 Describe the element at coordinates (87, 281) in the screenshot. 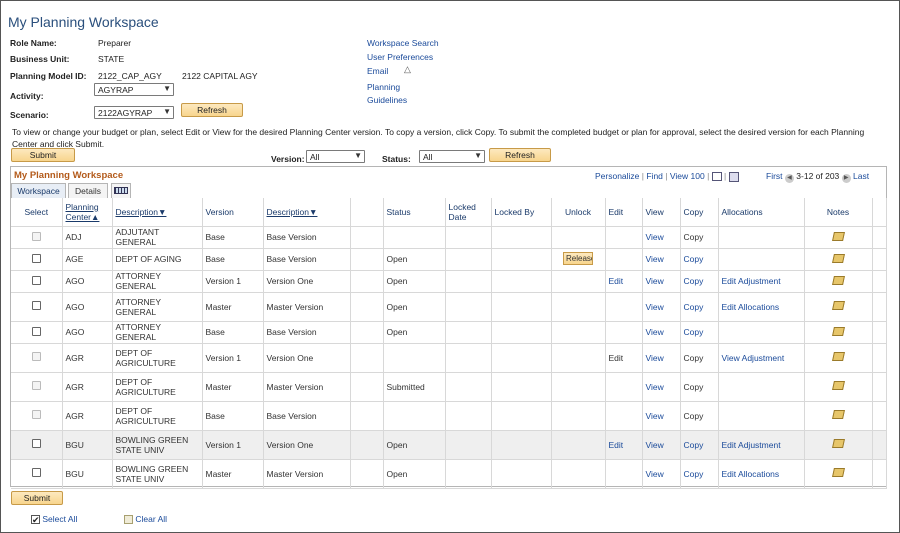

I see `planning-center-cell: AGO` at that location.